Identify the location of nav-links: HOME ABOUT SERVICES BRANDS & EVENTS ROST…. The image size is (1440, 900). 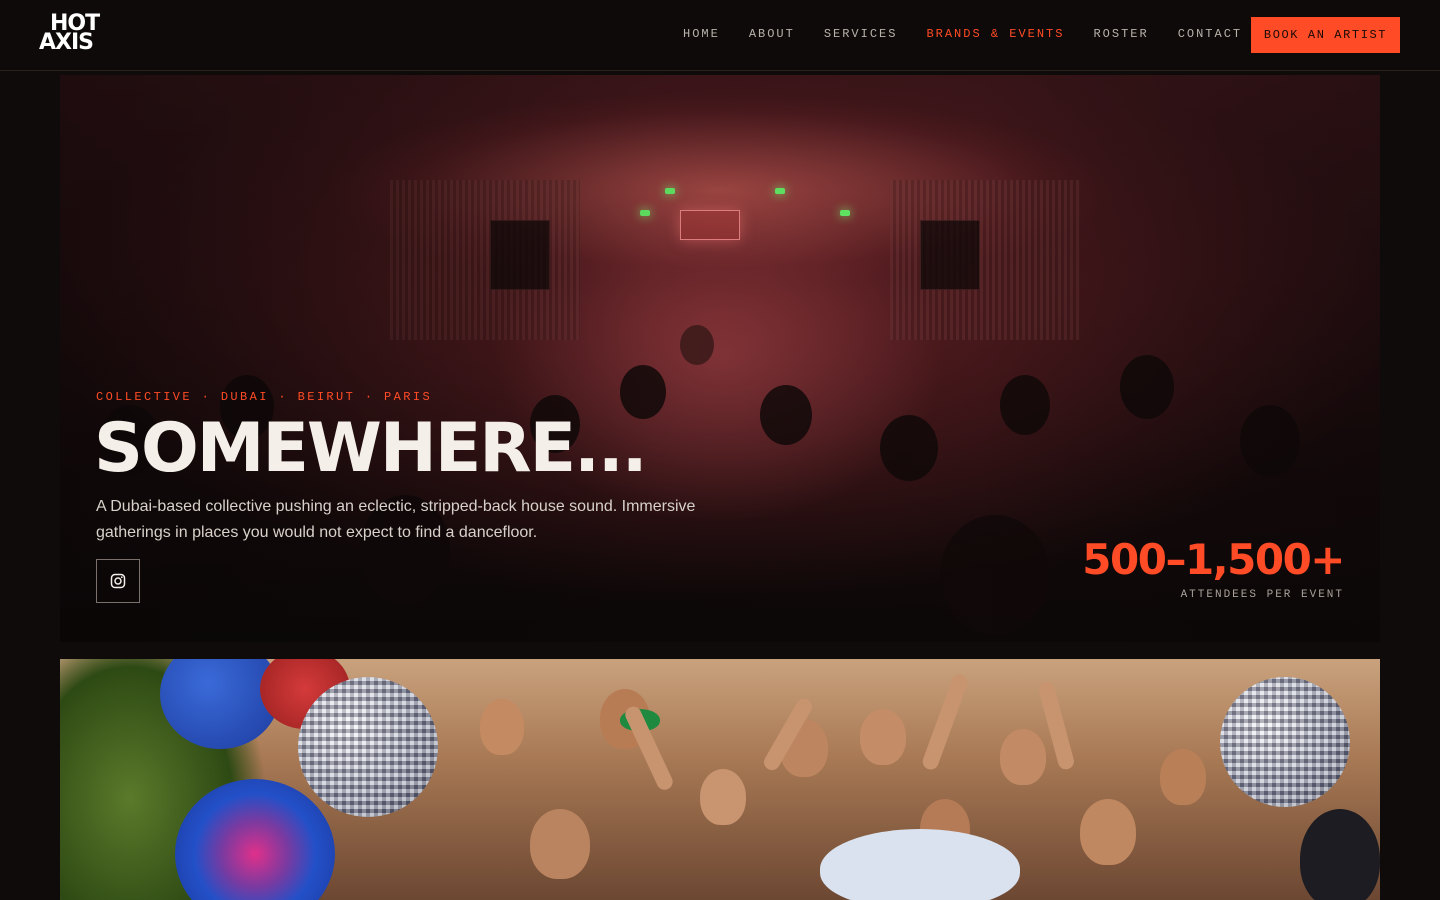
(977, 35).